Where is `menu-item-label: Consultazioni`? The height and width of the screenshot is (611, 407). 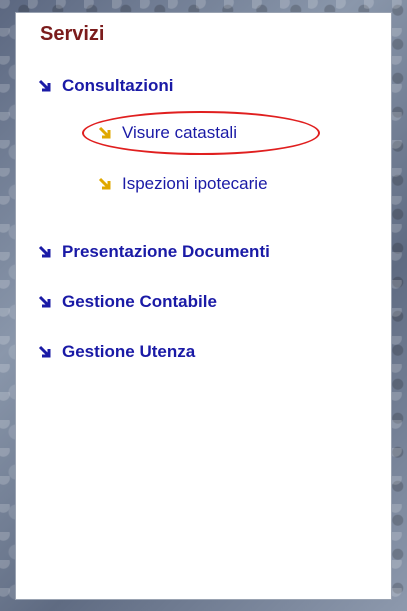
menu-item-label: Consultazioni is located at coordinates (118, 85).